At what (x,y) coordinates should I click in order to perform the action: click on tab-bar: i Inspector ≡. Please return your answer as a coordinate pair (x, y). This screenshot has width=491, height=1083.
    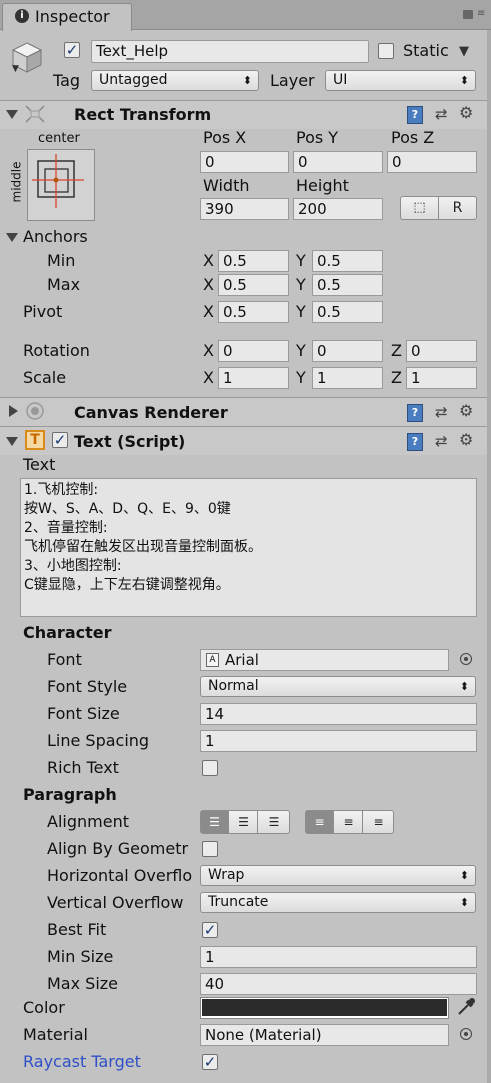
    Looking at the image, I should click on (245, 15).